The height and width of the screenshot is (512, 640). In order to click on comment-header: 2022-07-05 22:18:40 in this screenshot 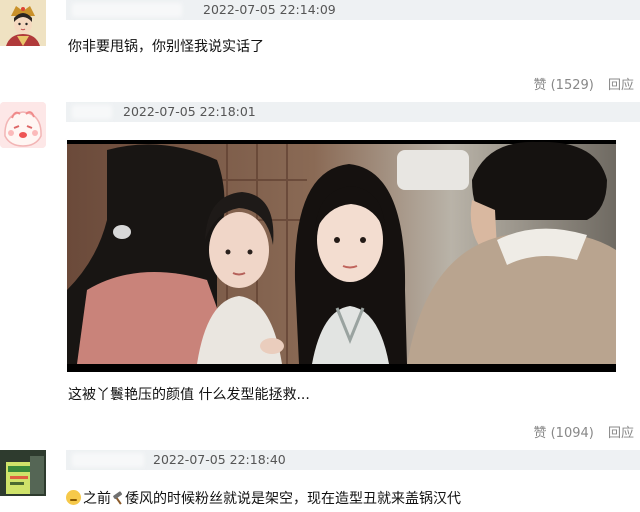, I will do `click(353, 460)`.